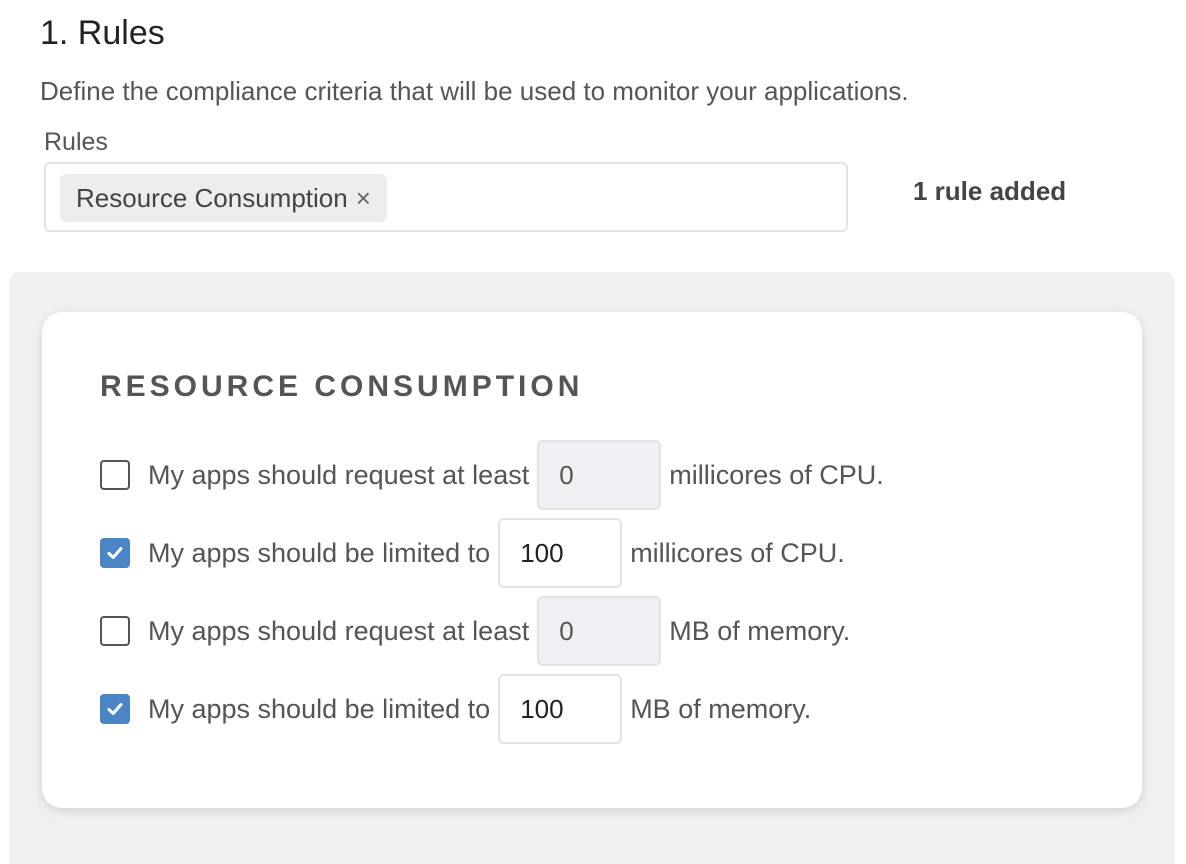 The width and height of the screenshot is (1186, 864). I want to click on rules-field-label: Rules, so click(76, 142).